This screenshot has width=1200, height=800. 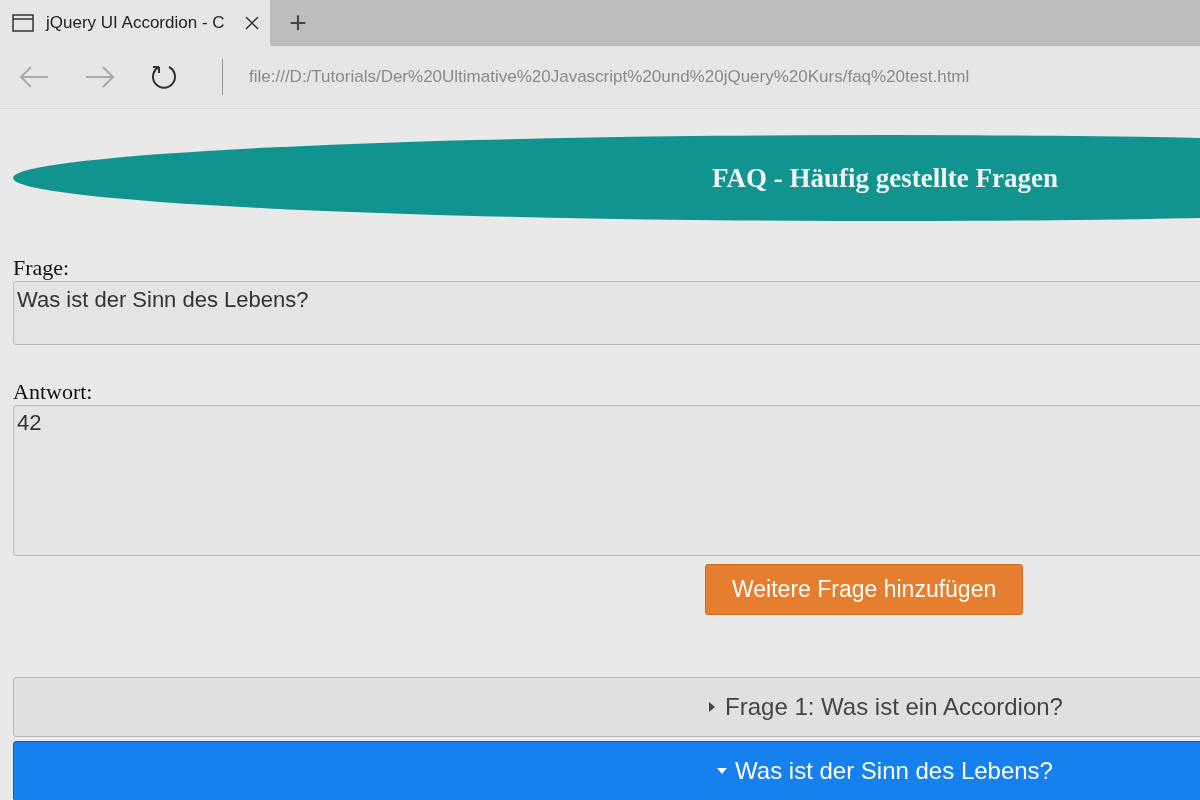 I want to click on close-icon, so click(x=252, y=23).